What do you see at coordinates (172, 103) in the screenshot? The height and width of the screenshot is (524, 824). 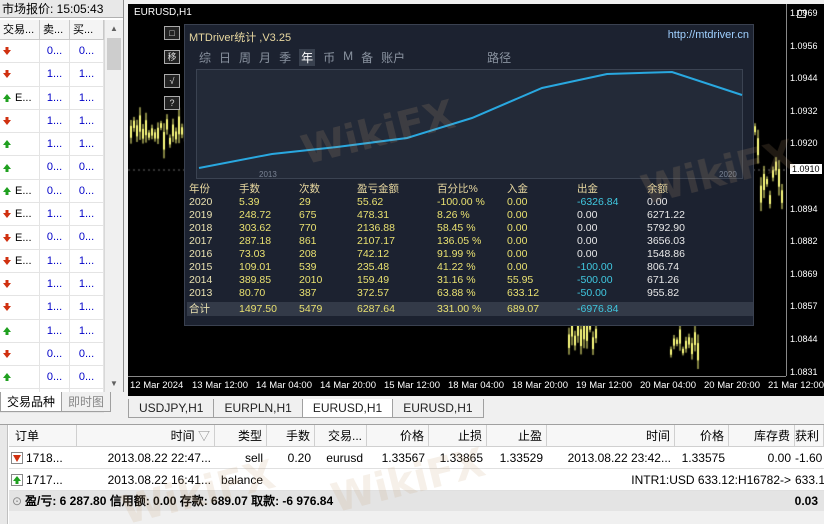 I see `chart-button-help: ?` at bounding box center [172, 103].